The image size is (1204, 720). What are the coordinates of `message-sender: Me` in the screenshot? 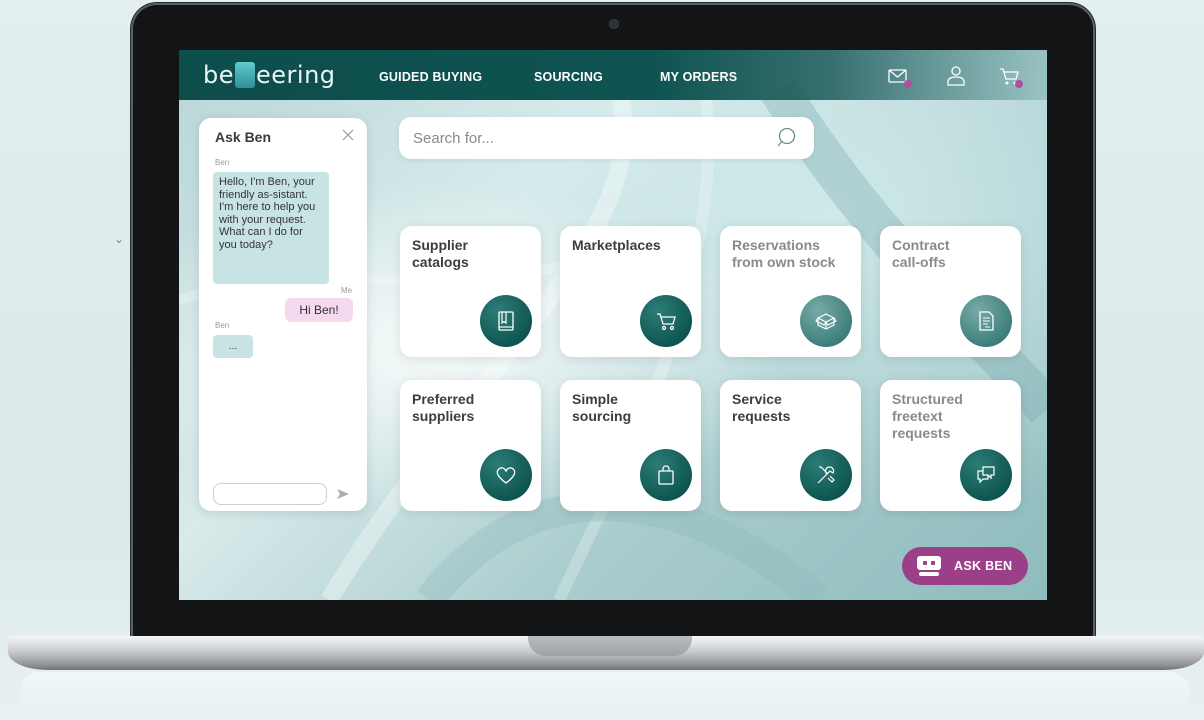 It's located at (347, 290).